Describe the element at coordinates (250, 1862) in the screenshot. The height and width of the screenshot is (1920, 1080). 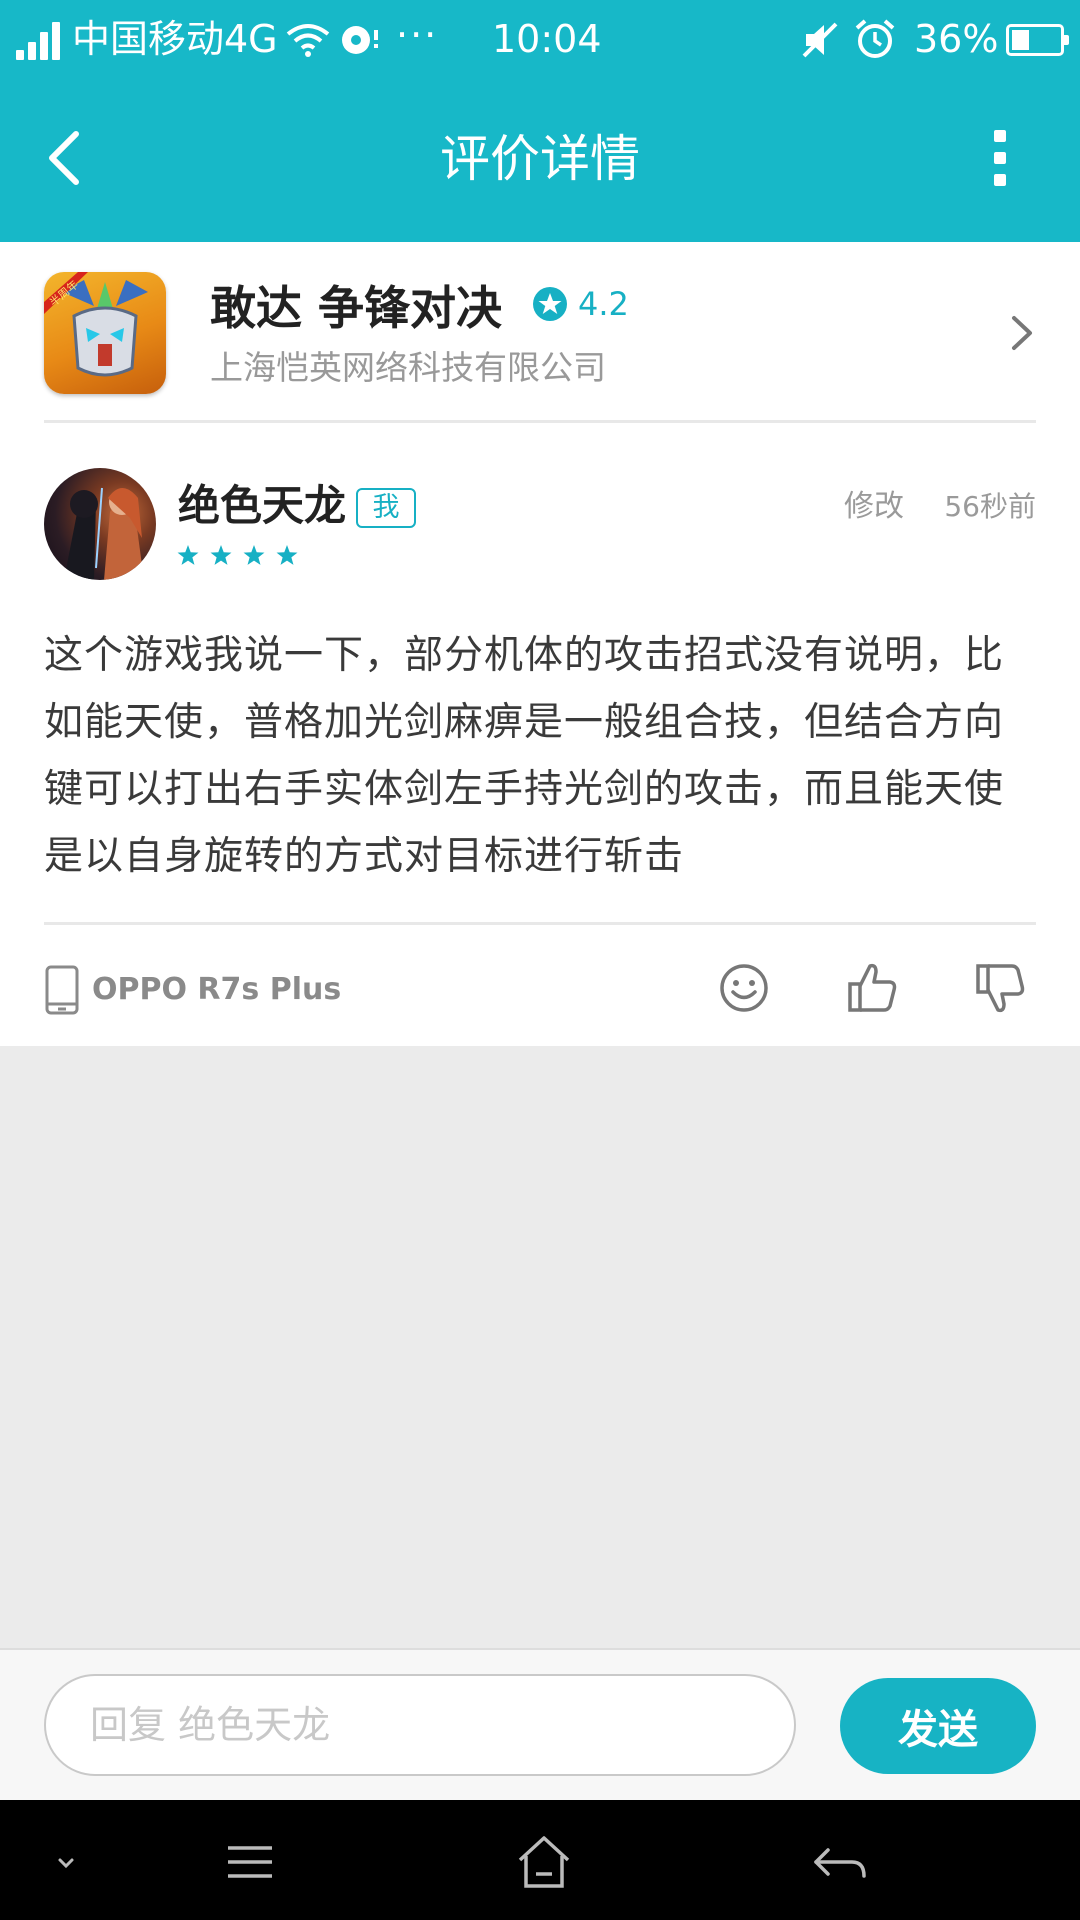
I see `menu-icon` at that location.